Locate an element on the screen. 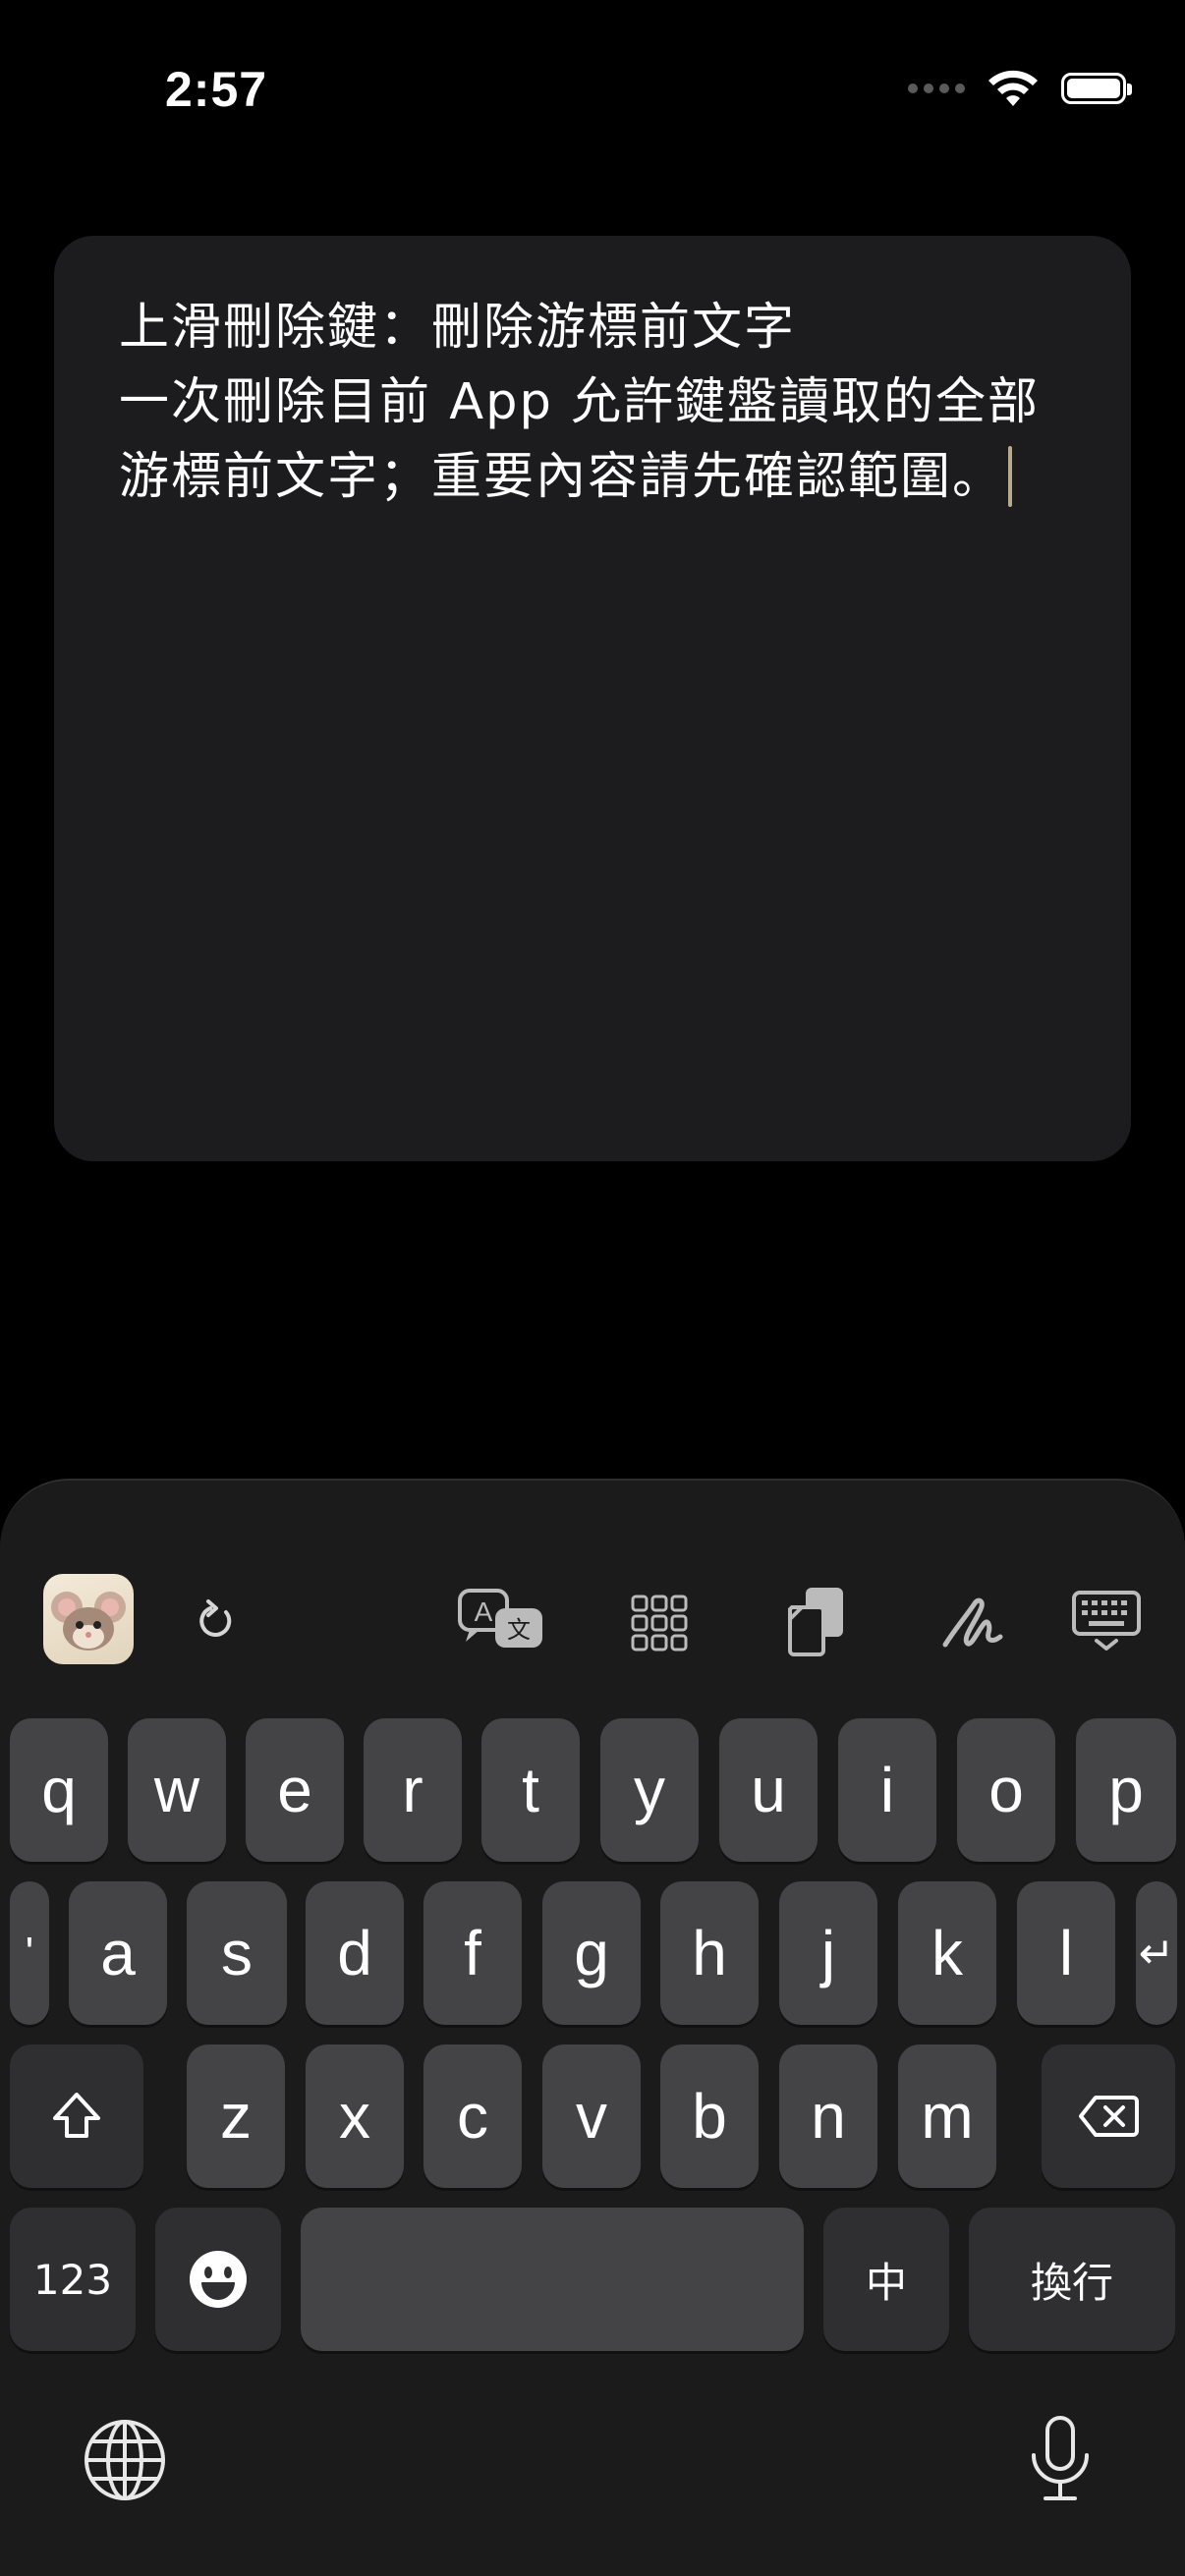 This screenshot has width=1185, height=2576. key-k: k is located at coordinates (947, 1953).